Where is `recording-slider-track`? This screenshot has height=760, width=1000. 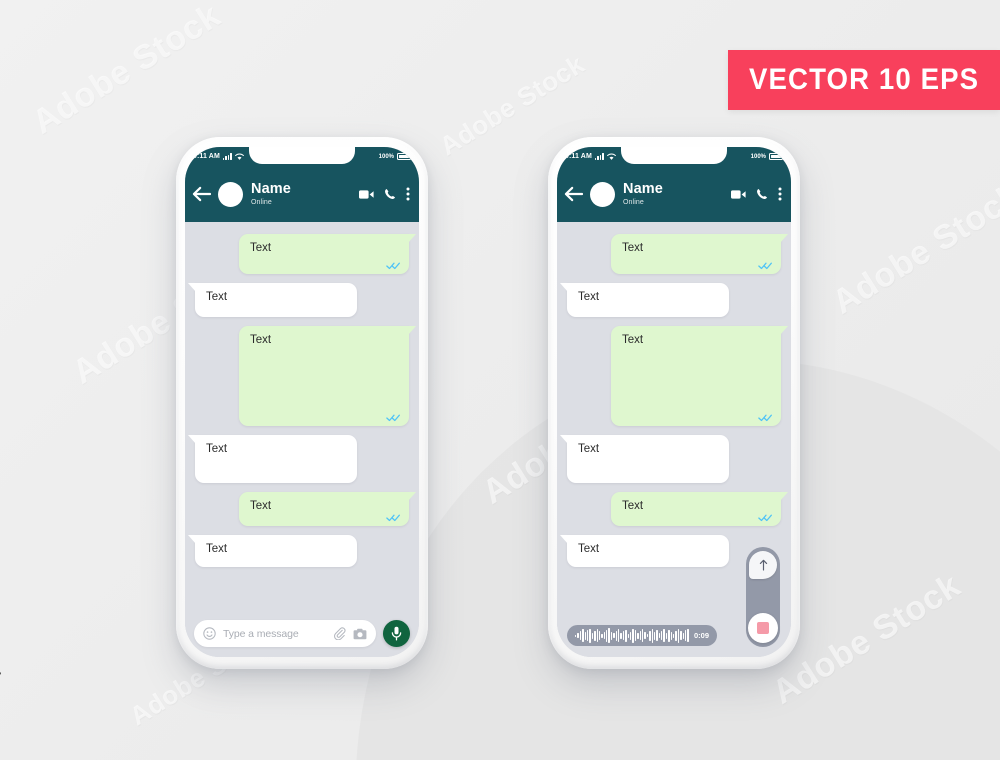 recording-slider-track is located at coordinates (763, 597).